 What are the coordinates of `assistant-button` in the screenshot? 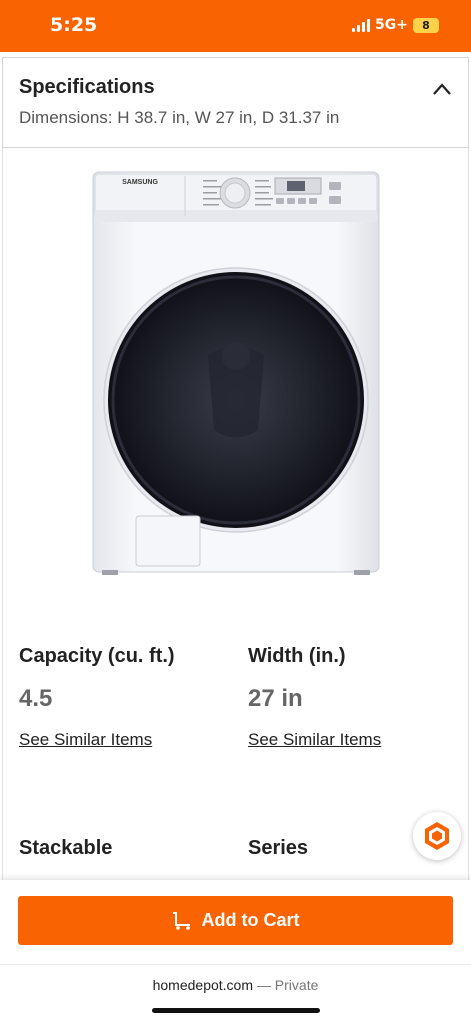 It's located at (437, 836).